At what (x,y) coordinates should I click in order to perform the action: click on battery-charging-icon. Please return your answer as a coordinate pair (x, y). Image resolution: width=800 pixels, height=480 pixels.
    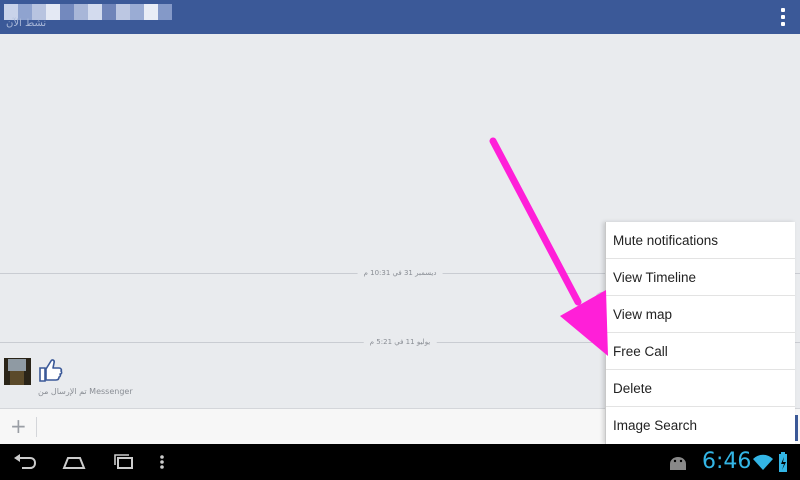
    Looking at the image, I should click on (783, 462).